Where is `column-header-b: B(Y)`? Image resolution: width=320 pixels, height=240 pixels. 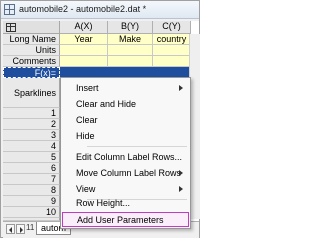
column-header-b: B(Y) is located at coordinates (130, 27).